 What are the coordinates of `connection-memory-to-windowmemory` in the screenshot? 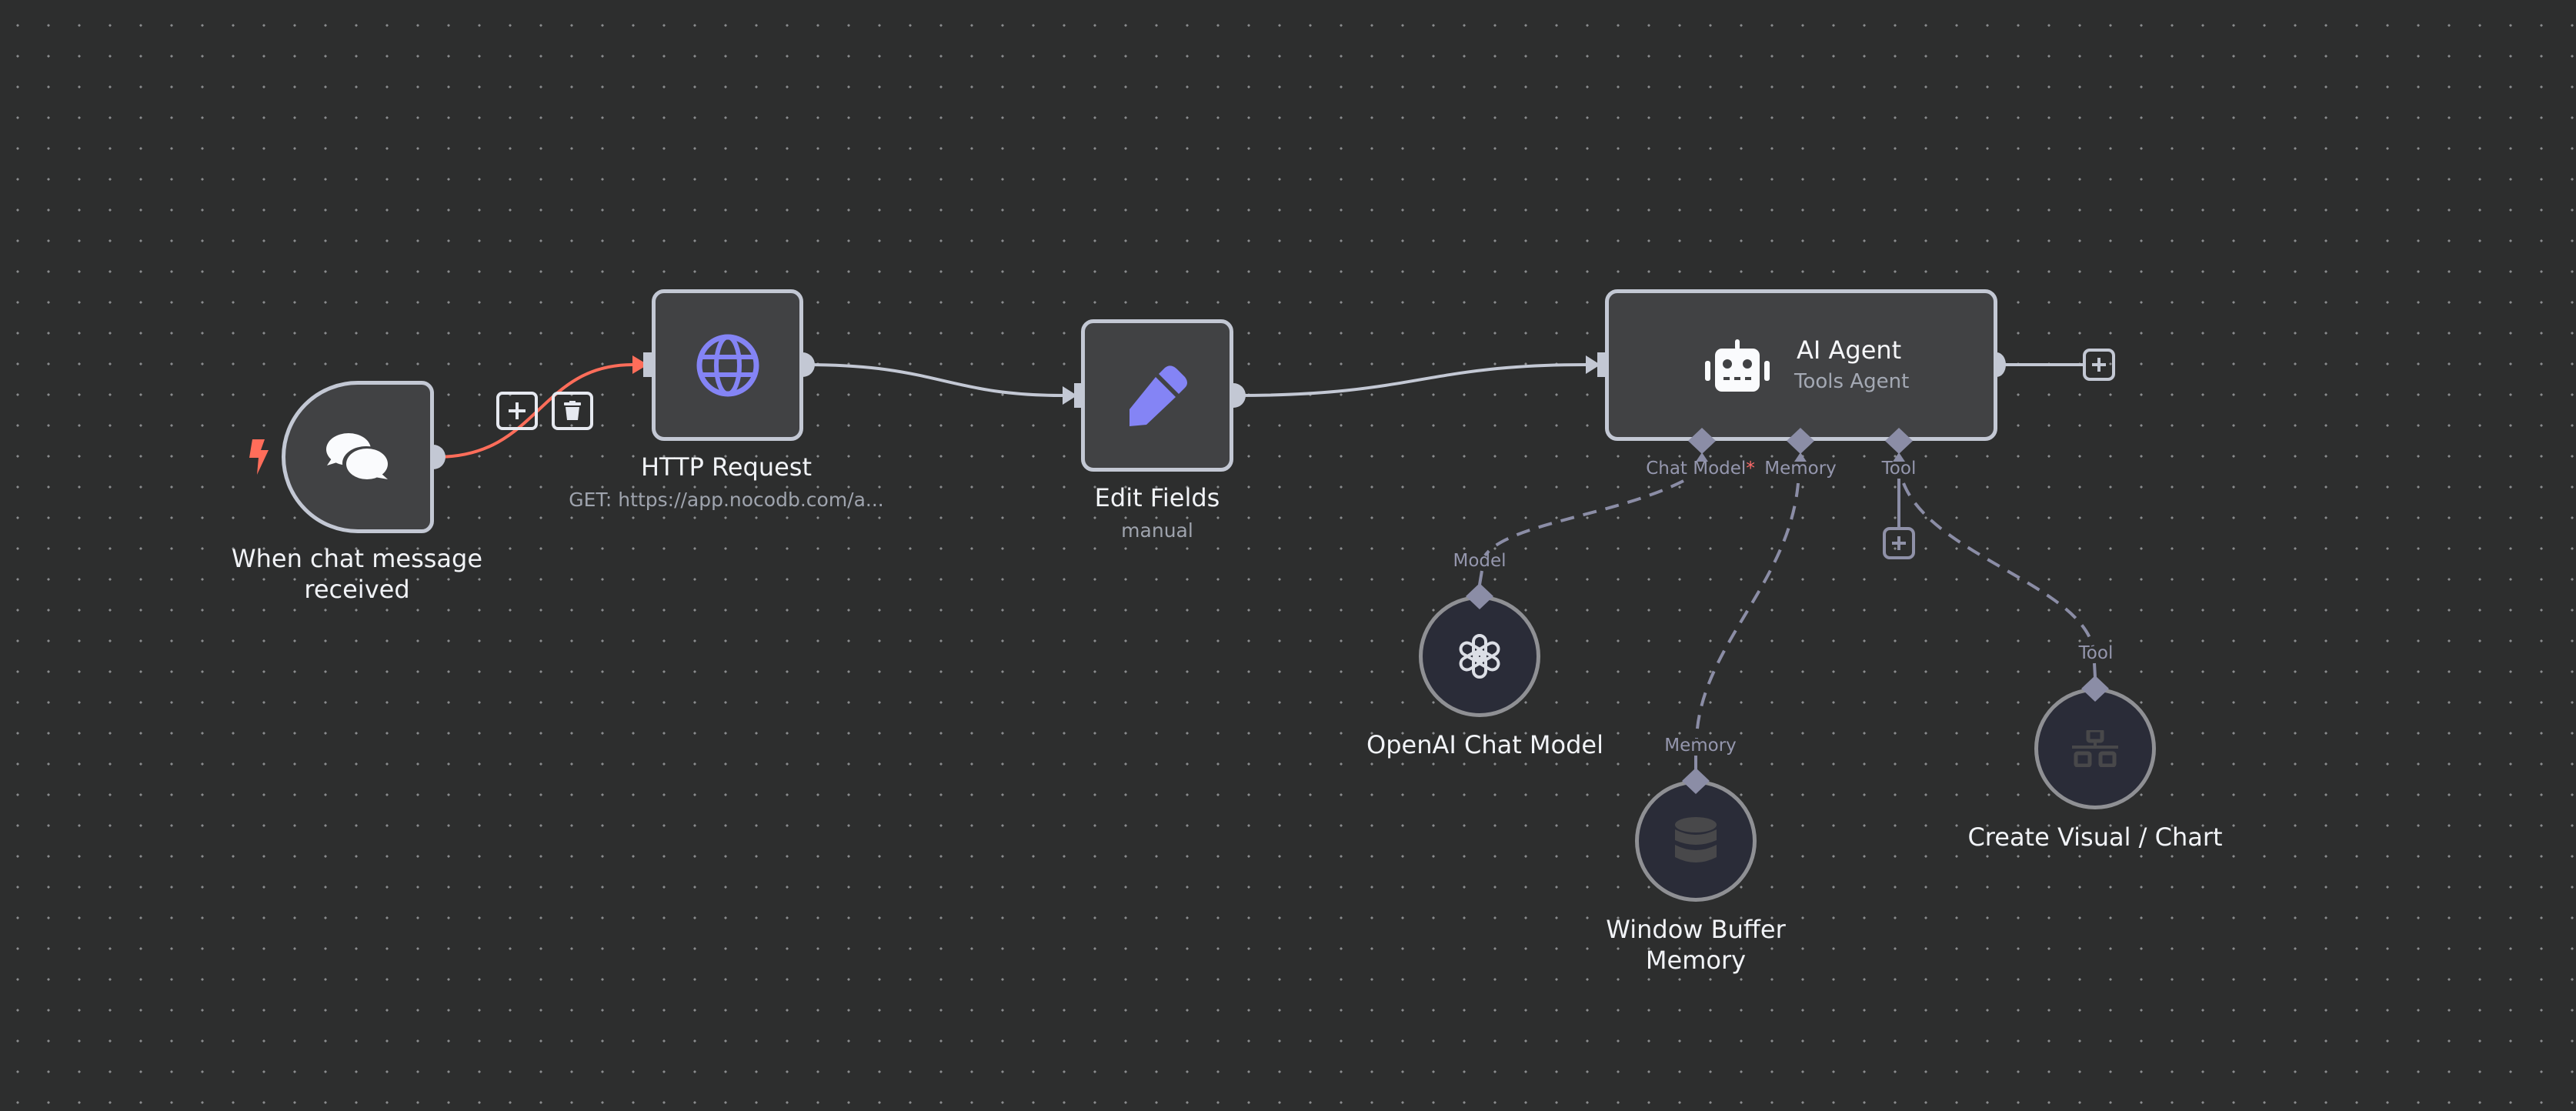 It's located at (1747, 610).